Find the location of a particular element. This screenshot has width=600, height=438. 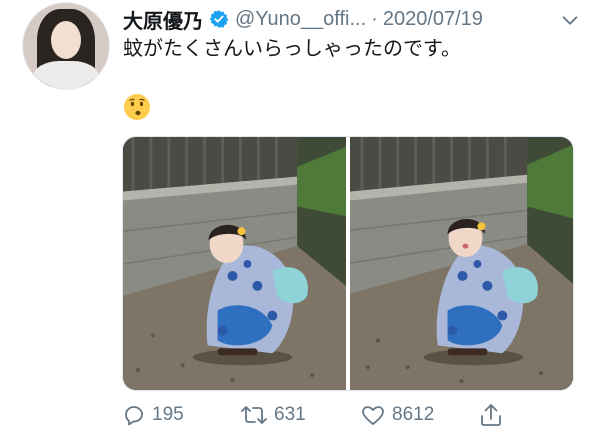

kissing-face-icon is located at coordinates (137, 107).